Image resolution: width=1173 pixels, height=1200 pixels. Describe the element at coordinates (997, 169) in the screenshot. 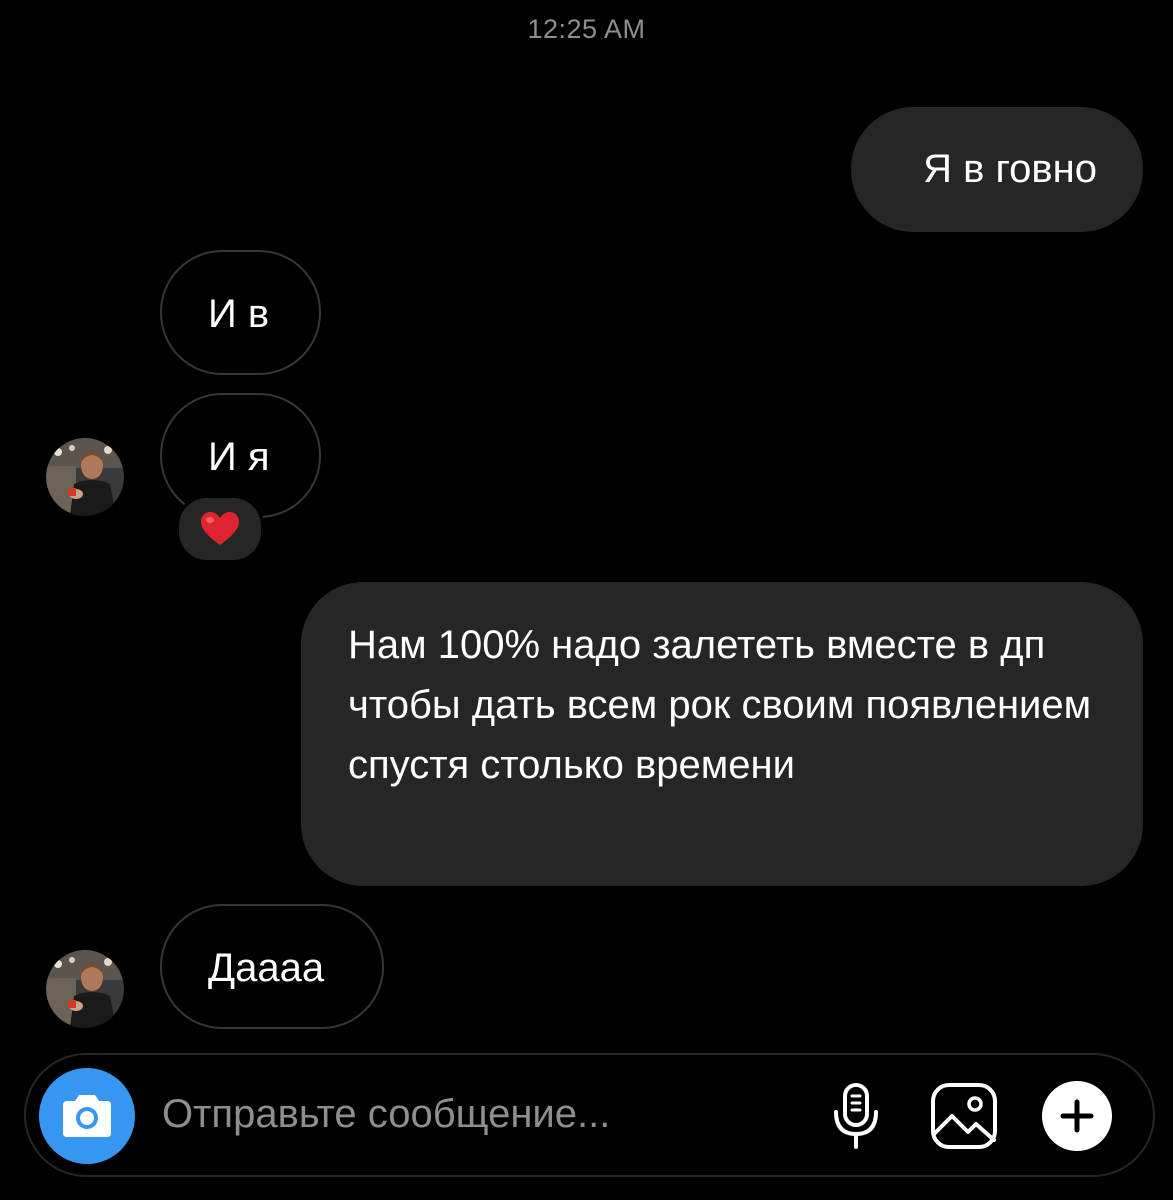

I see `message-bubble-sent: Я в говно` at that location.